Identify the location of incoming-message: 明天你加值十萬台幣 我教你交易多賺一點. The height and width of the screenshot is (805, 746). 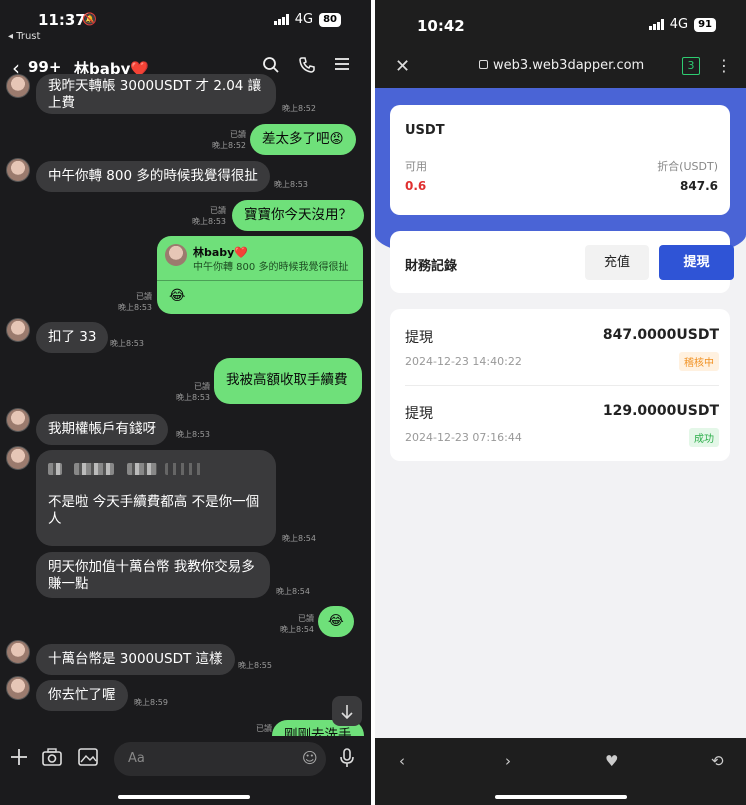
(153, 575).